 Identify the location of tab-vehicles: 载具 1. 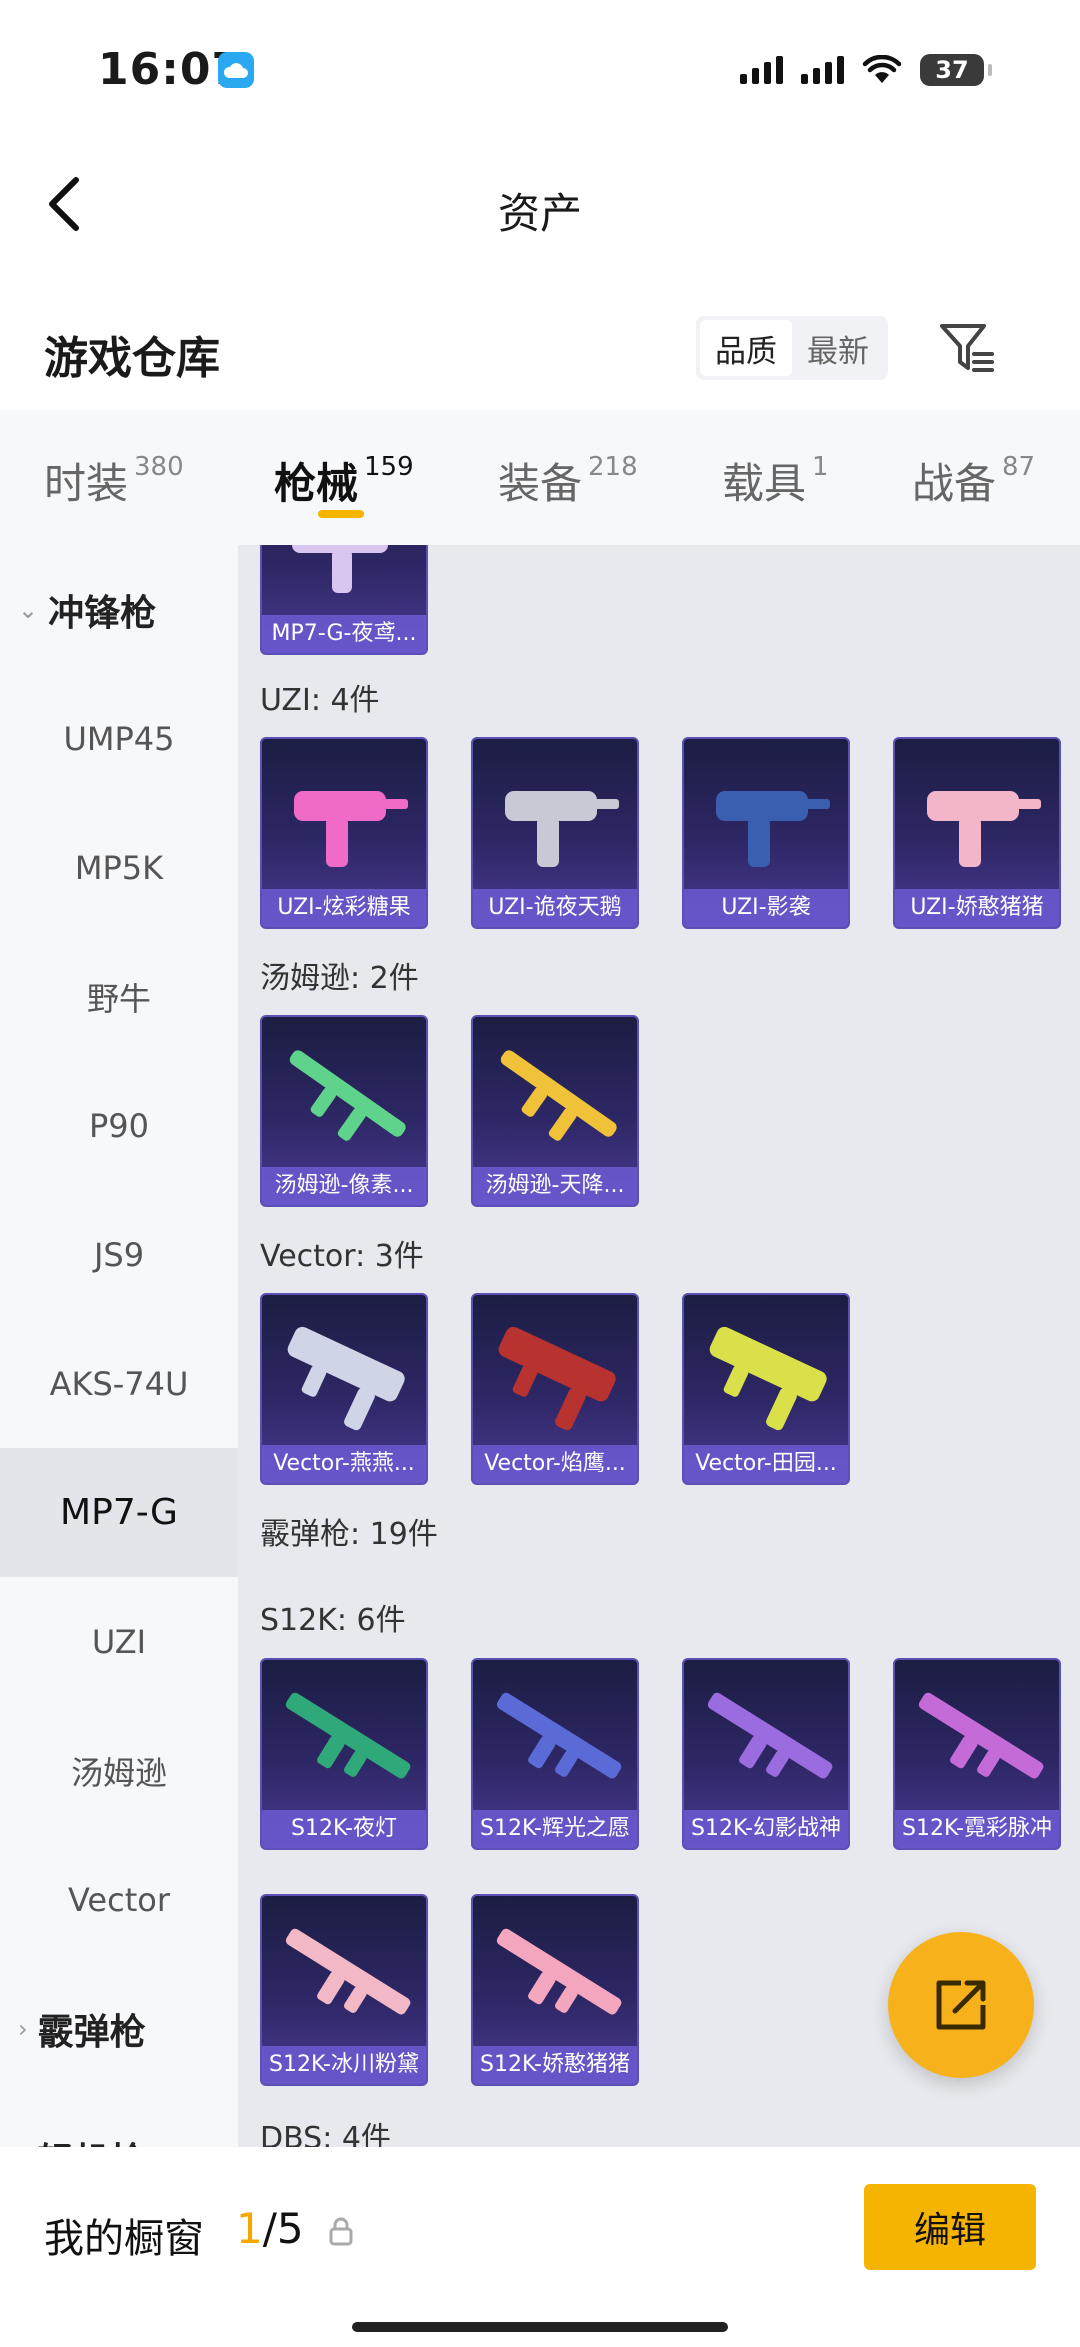
(775, 480).